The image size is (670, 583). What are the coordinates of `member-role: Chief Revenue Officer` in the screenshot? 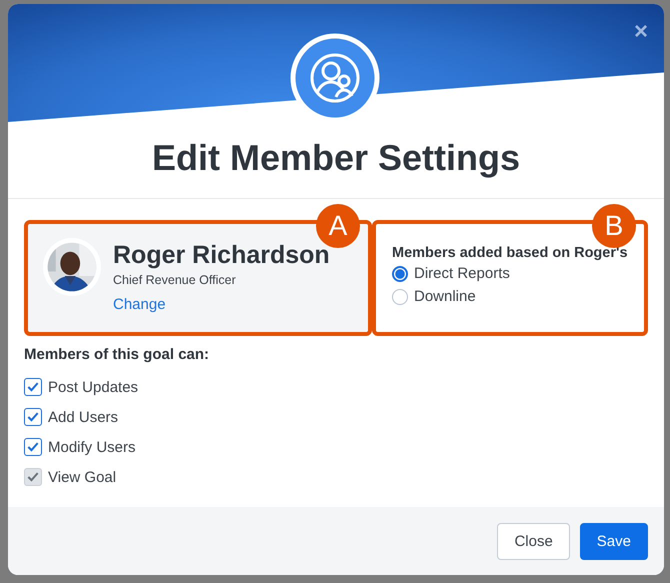 It's located at (174, 280).